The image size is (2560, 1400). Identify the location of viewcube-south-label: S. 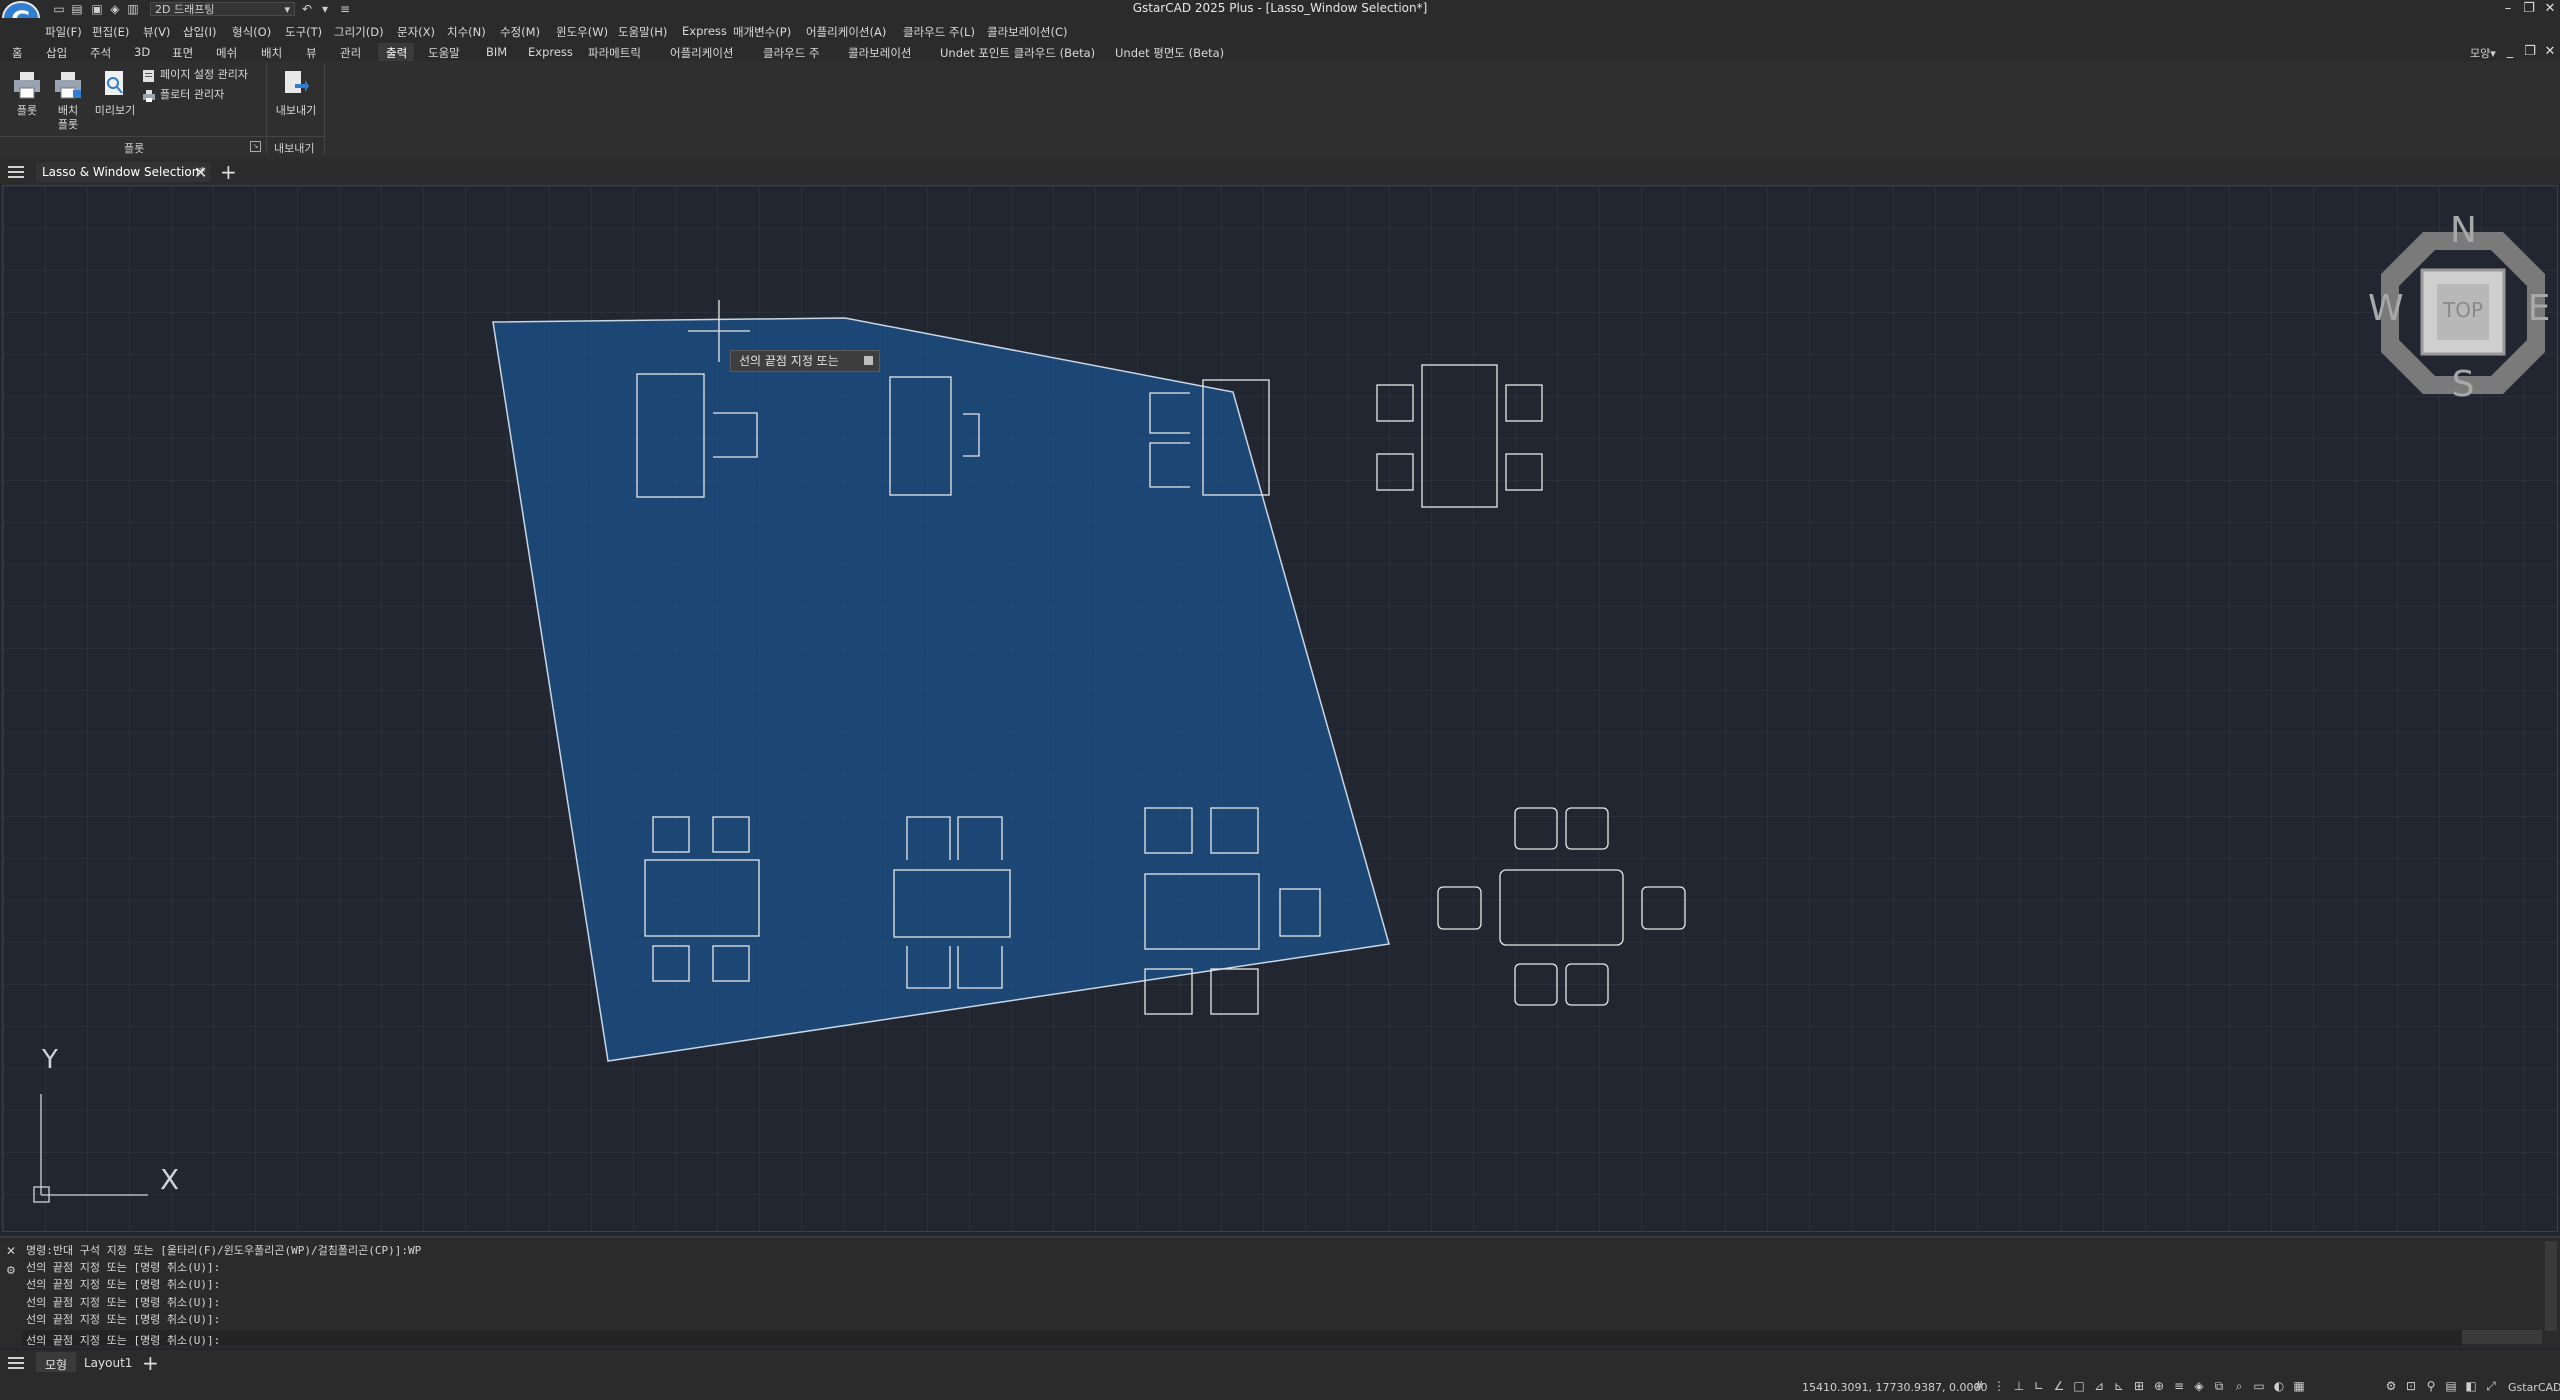
(2463, 384).